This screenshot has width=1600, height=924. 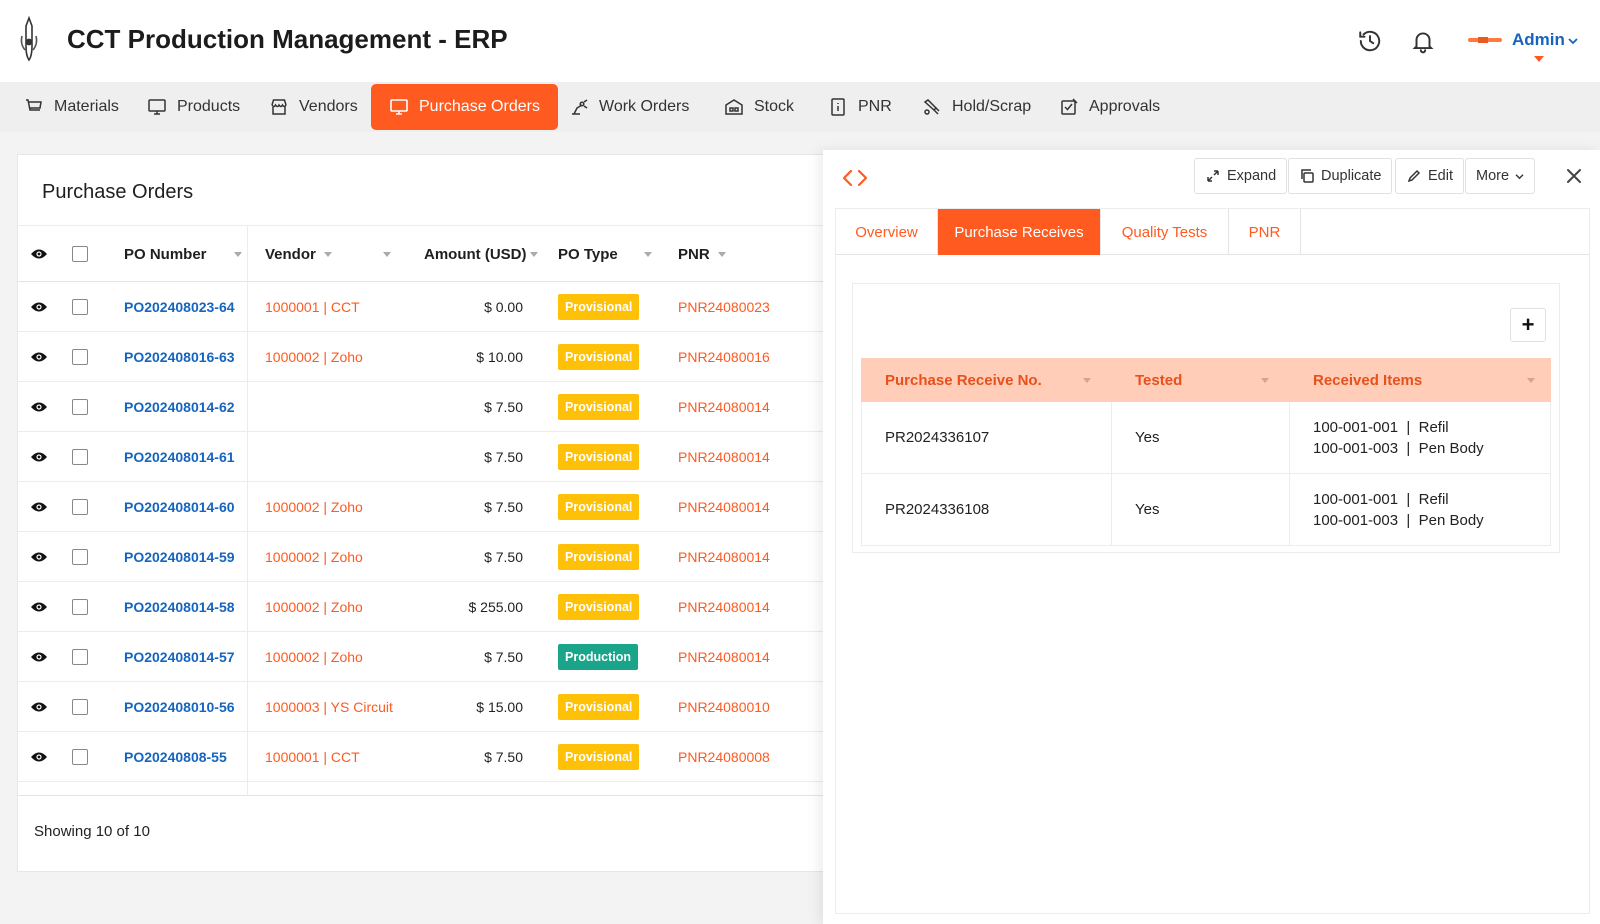 What do you see at coordinates (179, 706) in the screenshot?
I see `po-number-link: PO202408010-56` at bounding box center [179, 706].